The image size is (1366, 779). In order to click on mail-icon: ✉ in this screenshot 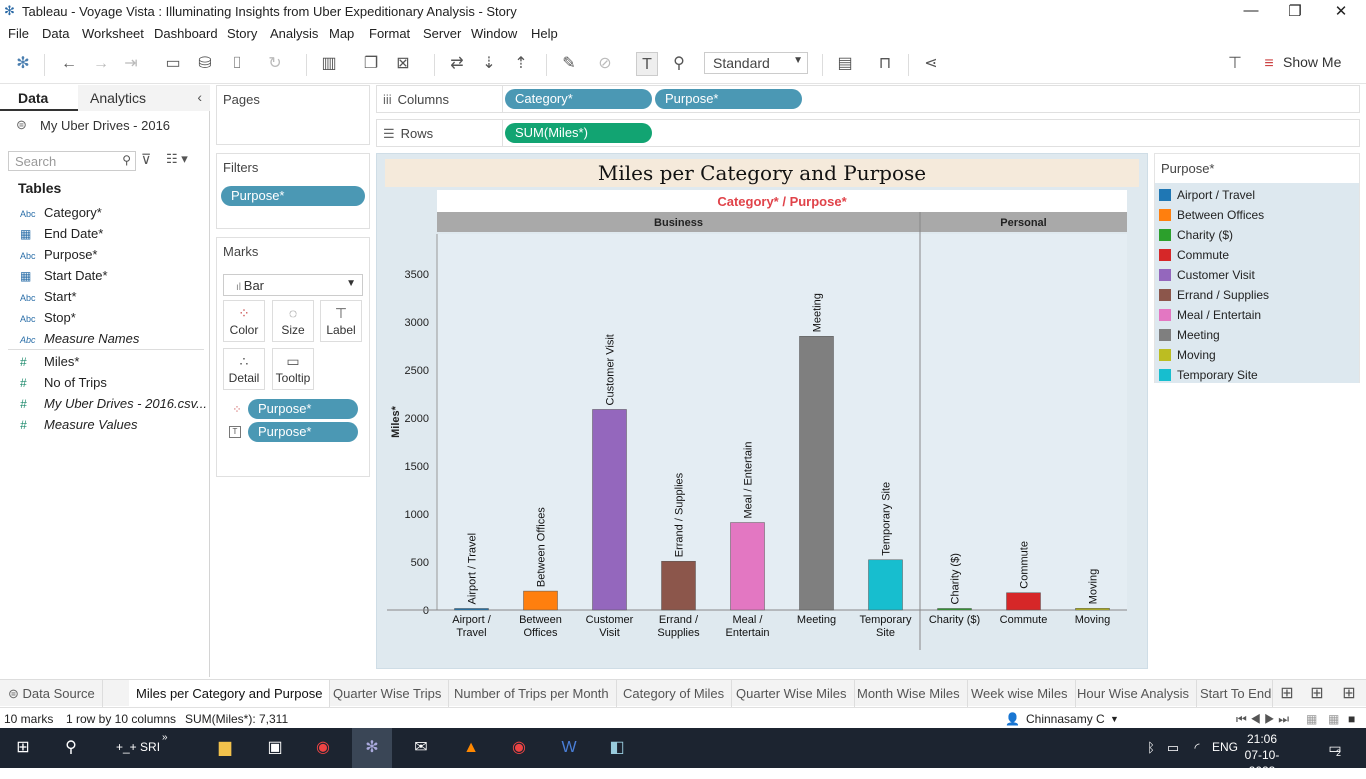, I will do `click(421, 748)`.